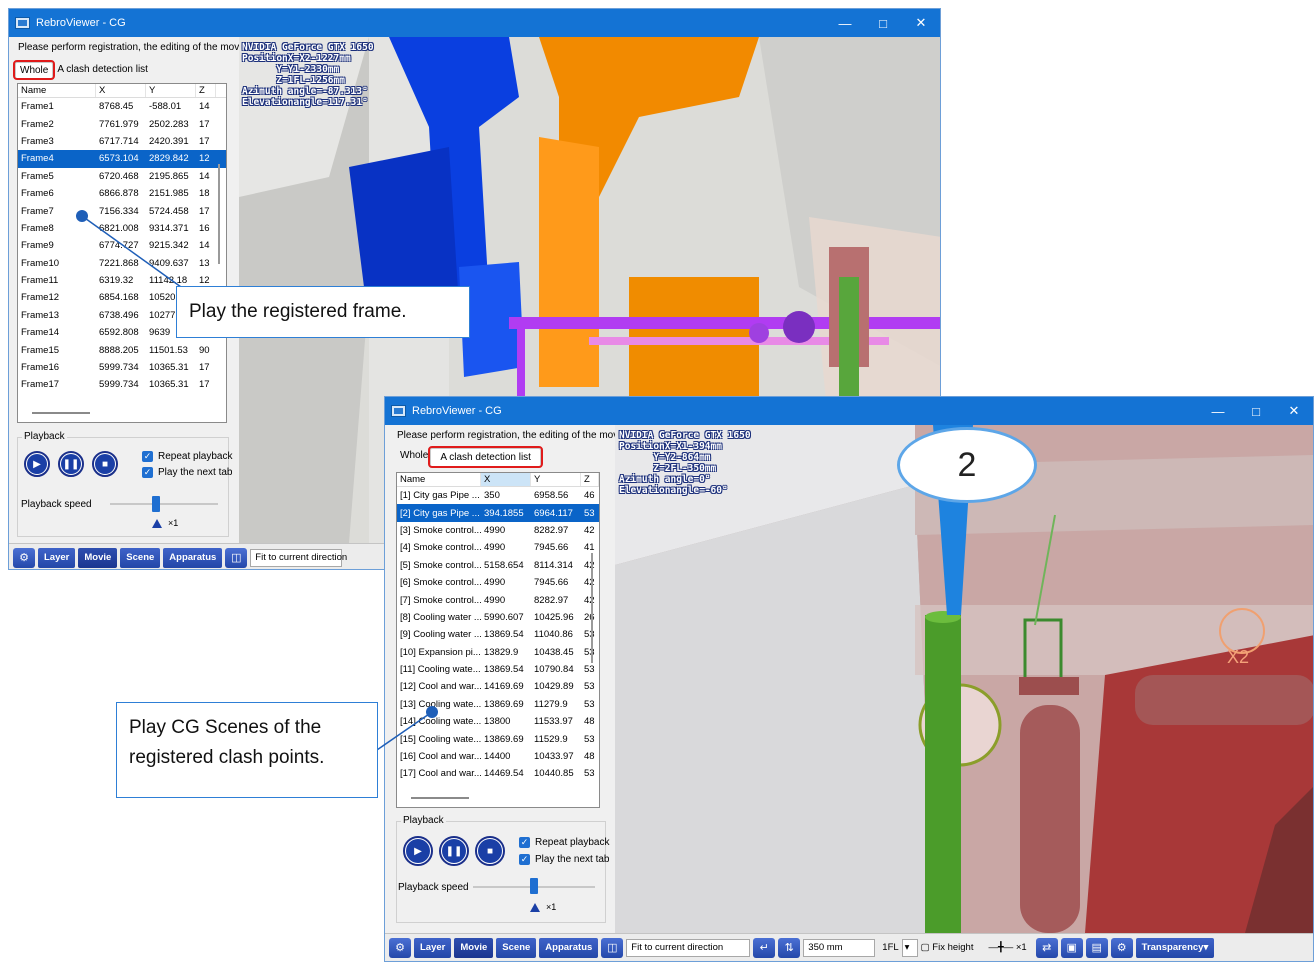 This screenshot has height=962, width=1314. I want to click on table-cell: 14400, so click(497, 757).